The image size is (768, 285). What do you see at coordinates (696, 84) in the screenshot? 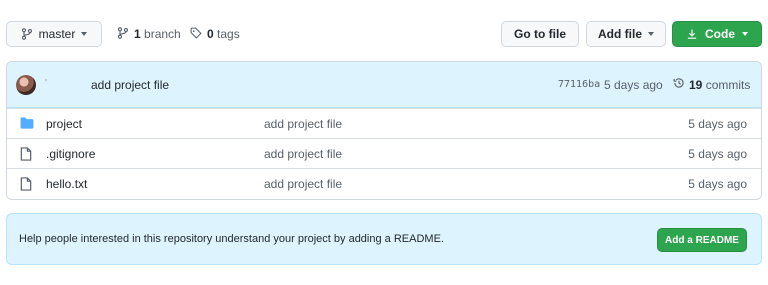
I see `commit-count: 19` at bounding box center [696, 84].